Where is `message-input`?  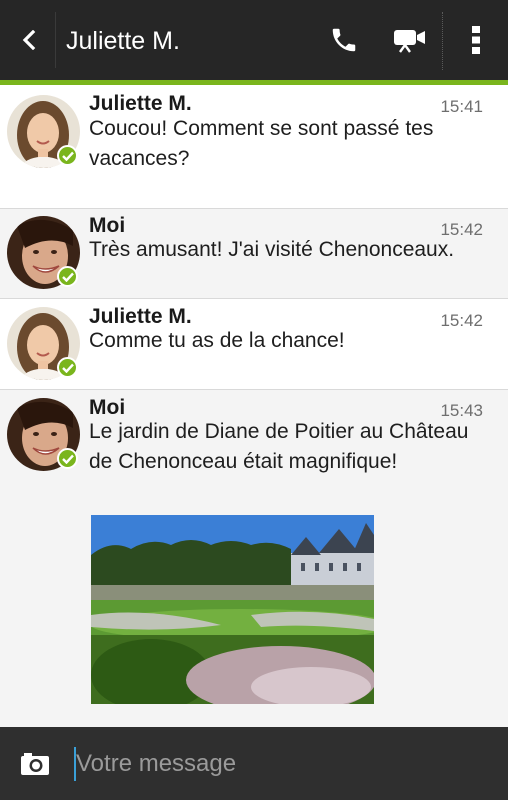
message-input is located at coordinates (276, 764).